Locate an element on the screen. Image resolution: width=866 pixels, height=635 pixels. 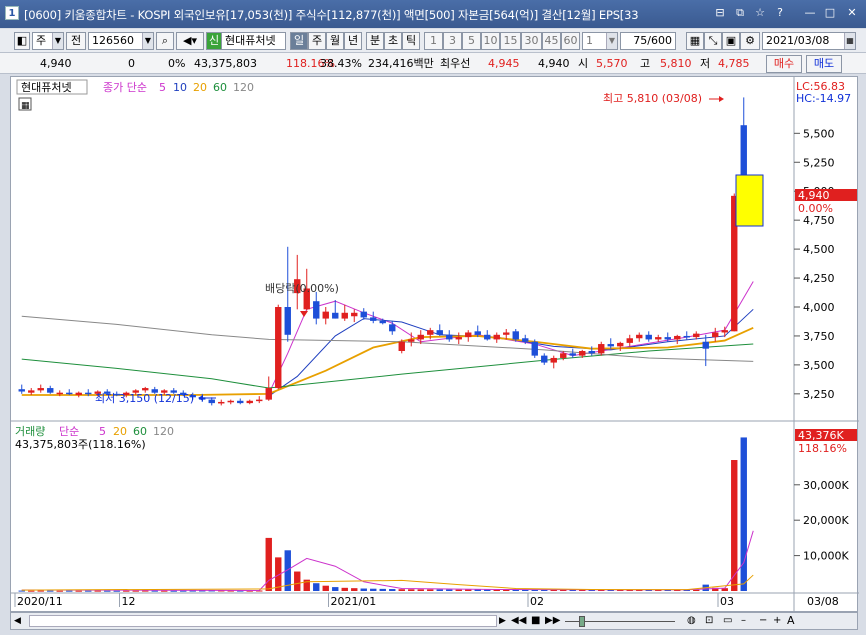
scroll-right-icon: ▶ is located at coordinates (502, 621).